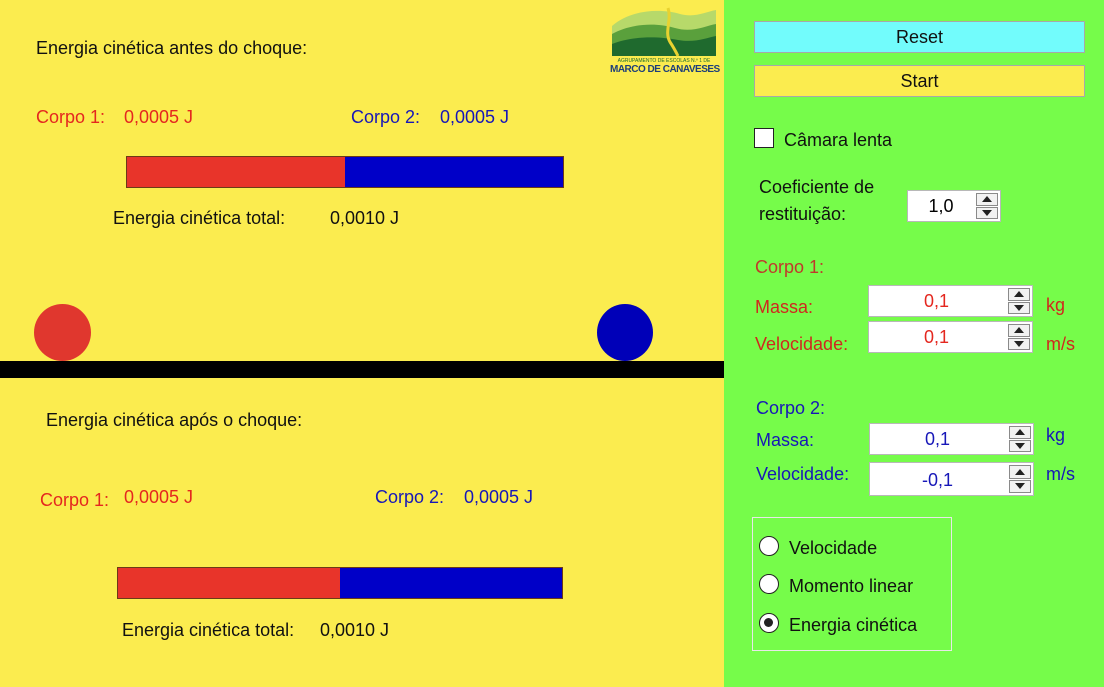  I want to click on body2-mass-stepper: 0,1, so click(951, 439).